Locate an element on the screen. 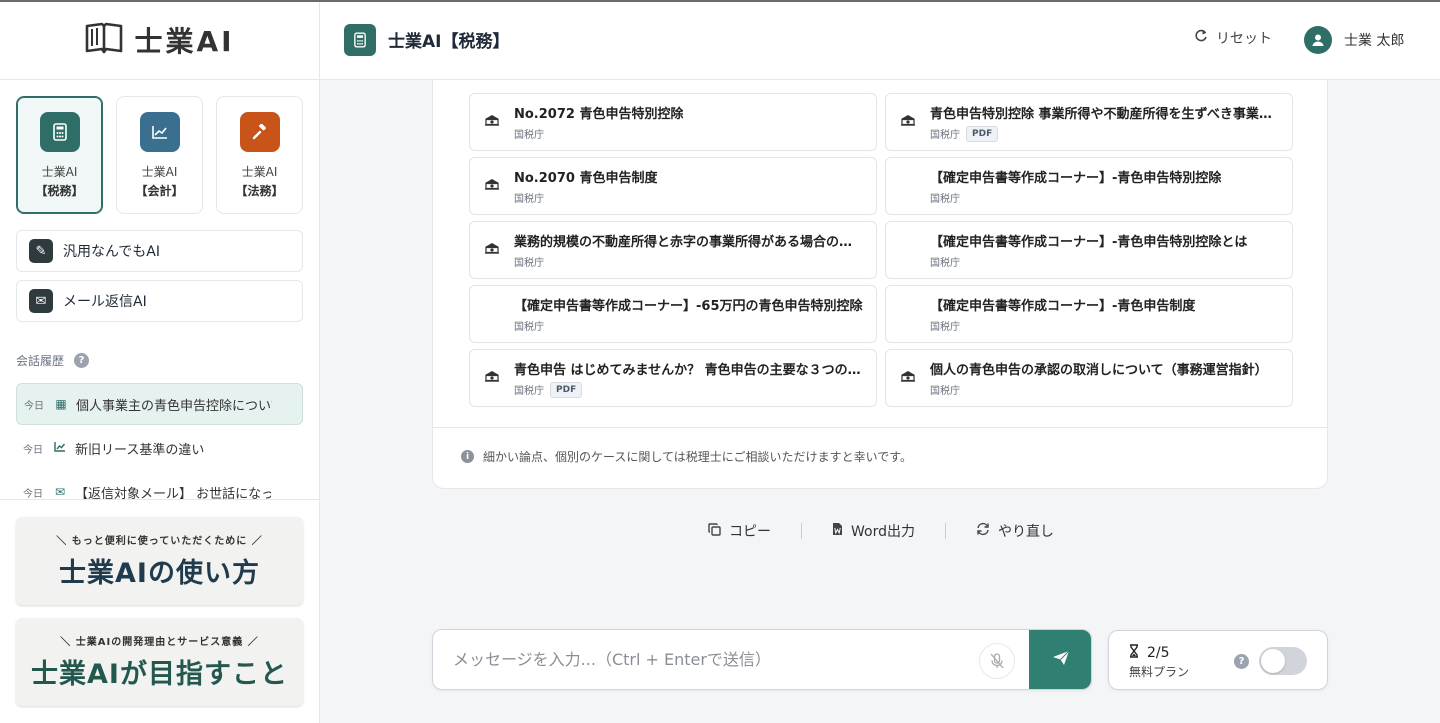  info-icon: i is located at coordinates (467, 456).